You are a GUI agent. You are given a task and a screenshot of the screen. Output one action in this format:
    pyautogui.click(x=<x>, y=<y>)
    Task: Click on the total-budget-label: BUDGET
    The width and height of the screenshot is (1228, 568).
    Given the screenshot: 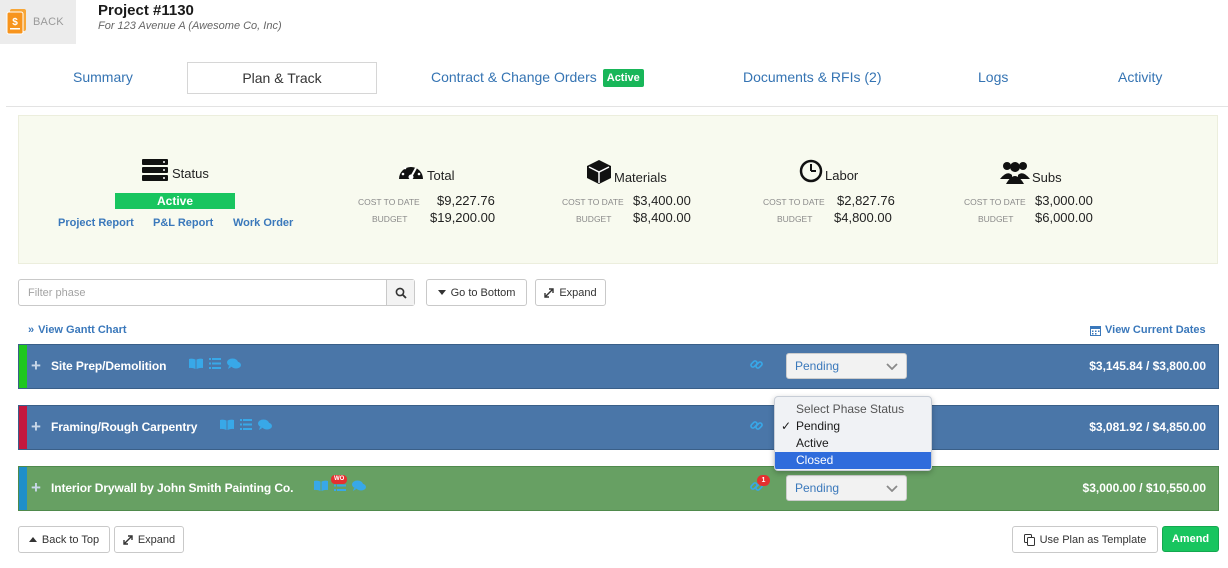 What is the action you would take?
    pyautogui.click(x=390, y=219)
    